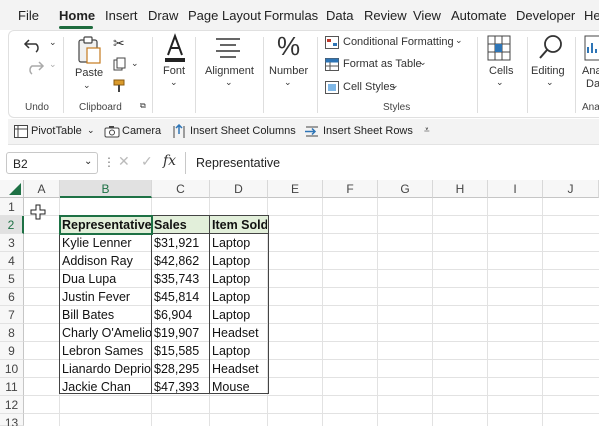 Image resolution: width=599 pixels, height=426 pixels. I want to click on column-header-i: I, so click(515, 189).